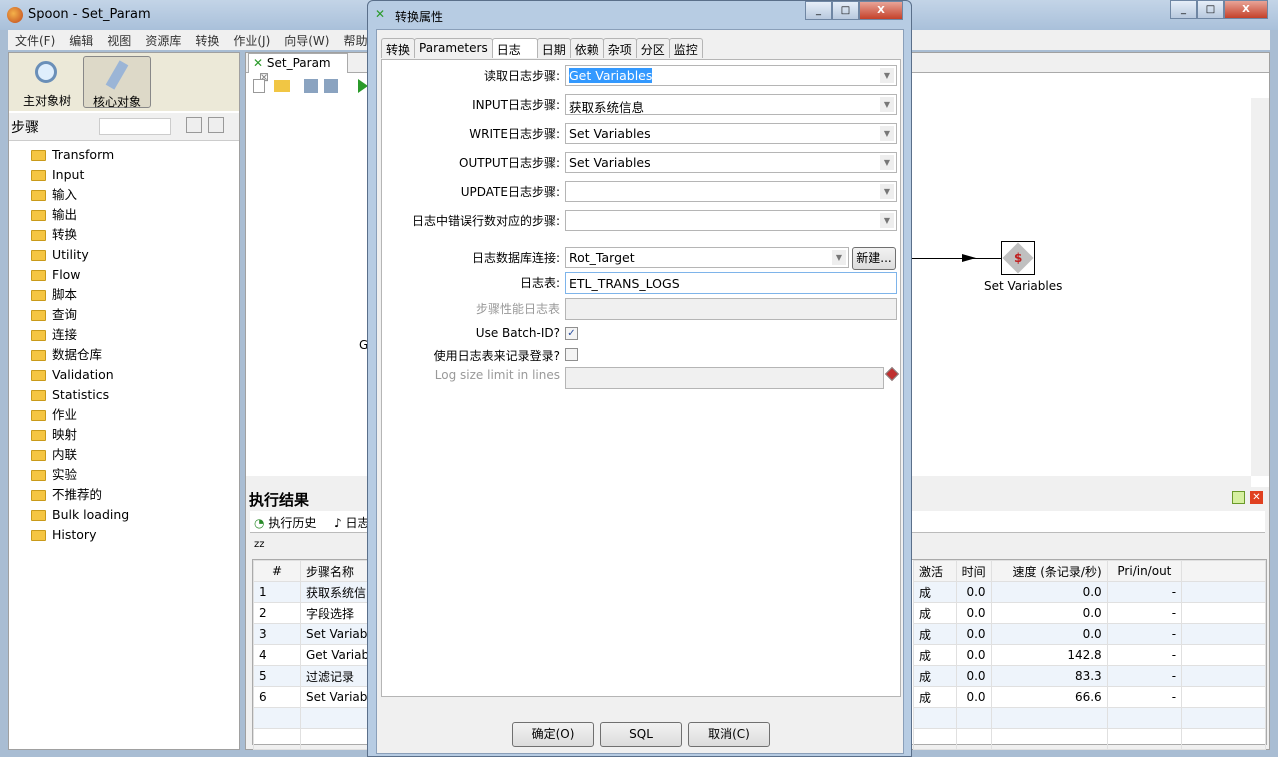 This screenshot has height=757, width=1278. I want to click on table-row: 成 0.0 83.3-, so click(1089, 676).